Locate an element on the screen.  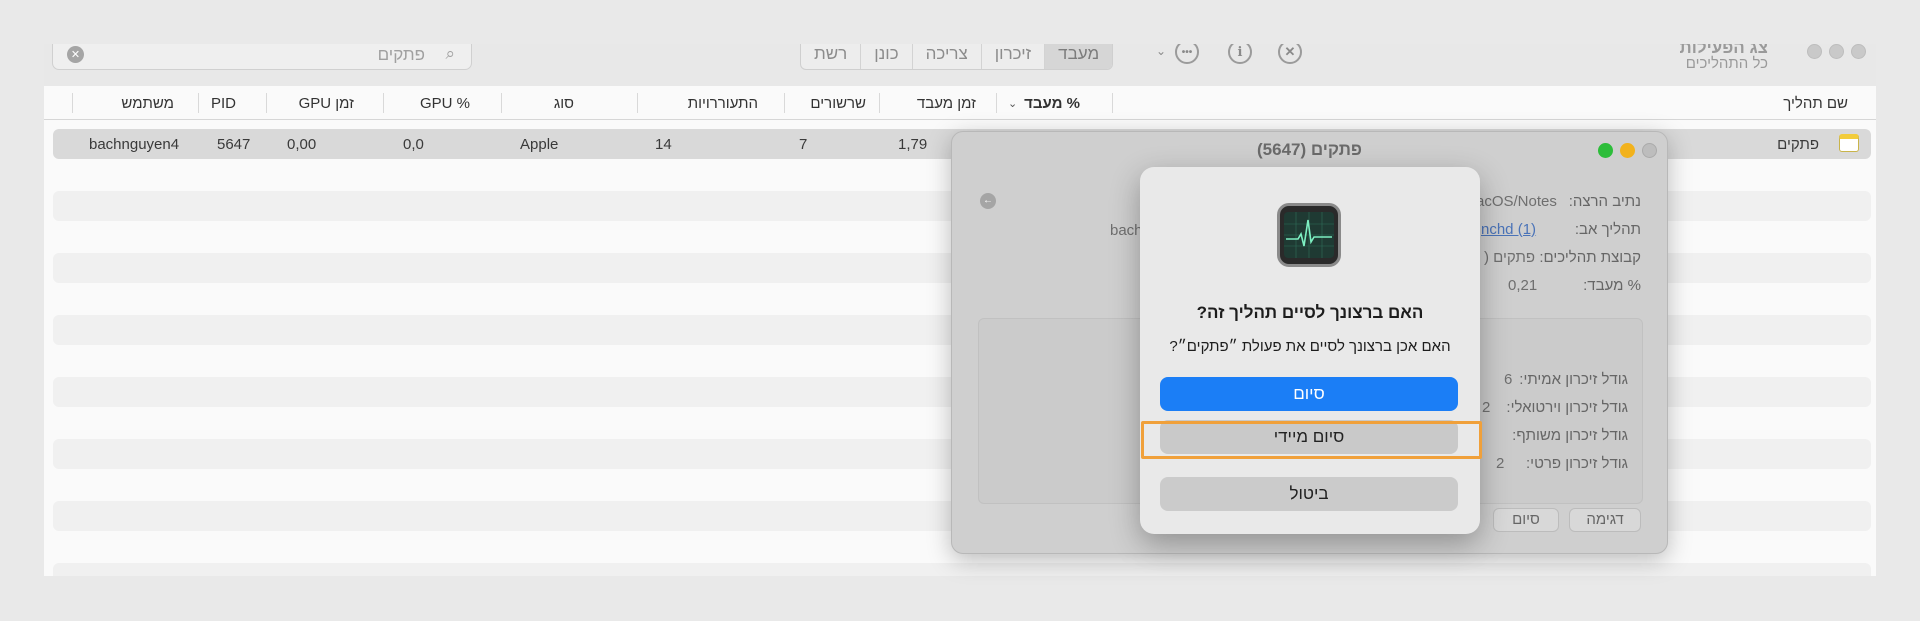
dialog-message: האם אכן ברצונך לסיים את פעולת ״פתקים״? is located at coordinates (1310, 346).